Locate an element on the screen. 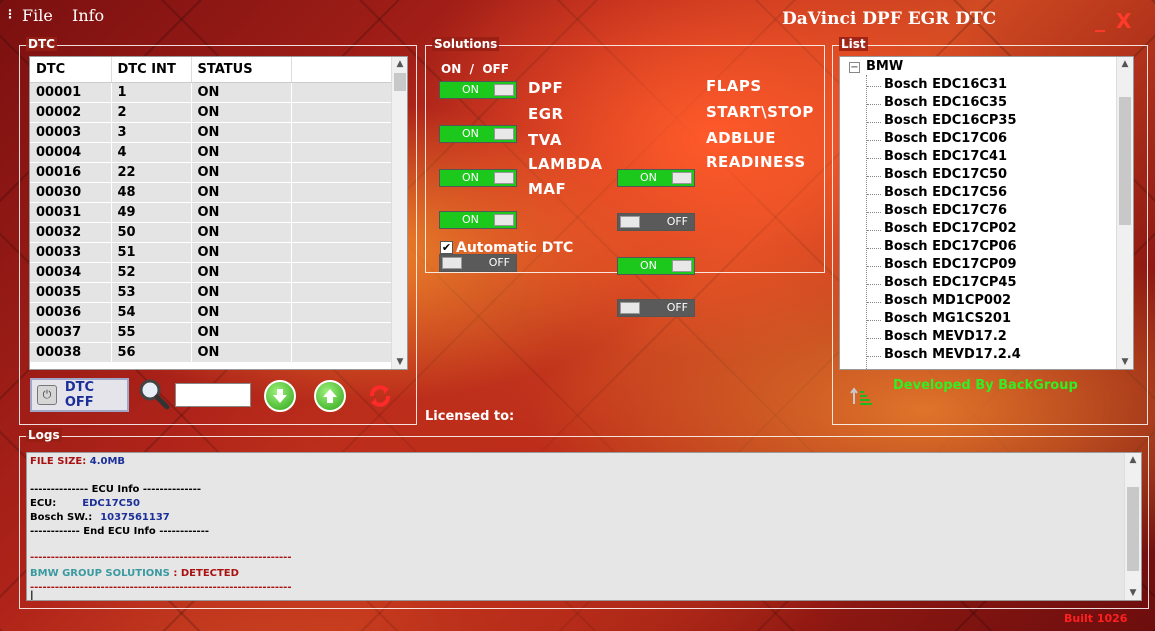 This screenshot has height=631, width=1155. minimize-button: _ is located at coordinates (1100, 20).